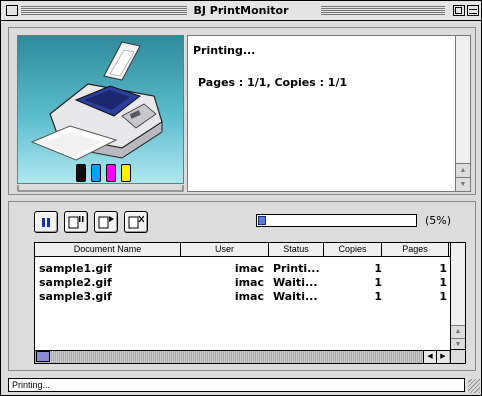  Describe the element at coordinates (111, 173) in the screenshot. I see `ink-magenta-icon` at that location.